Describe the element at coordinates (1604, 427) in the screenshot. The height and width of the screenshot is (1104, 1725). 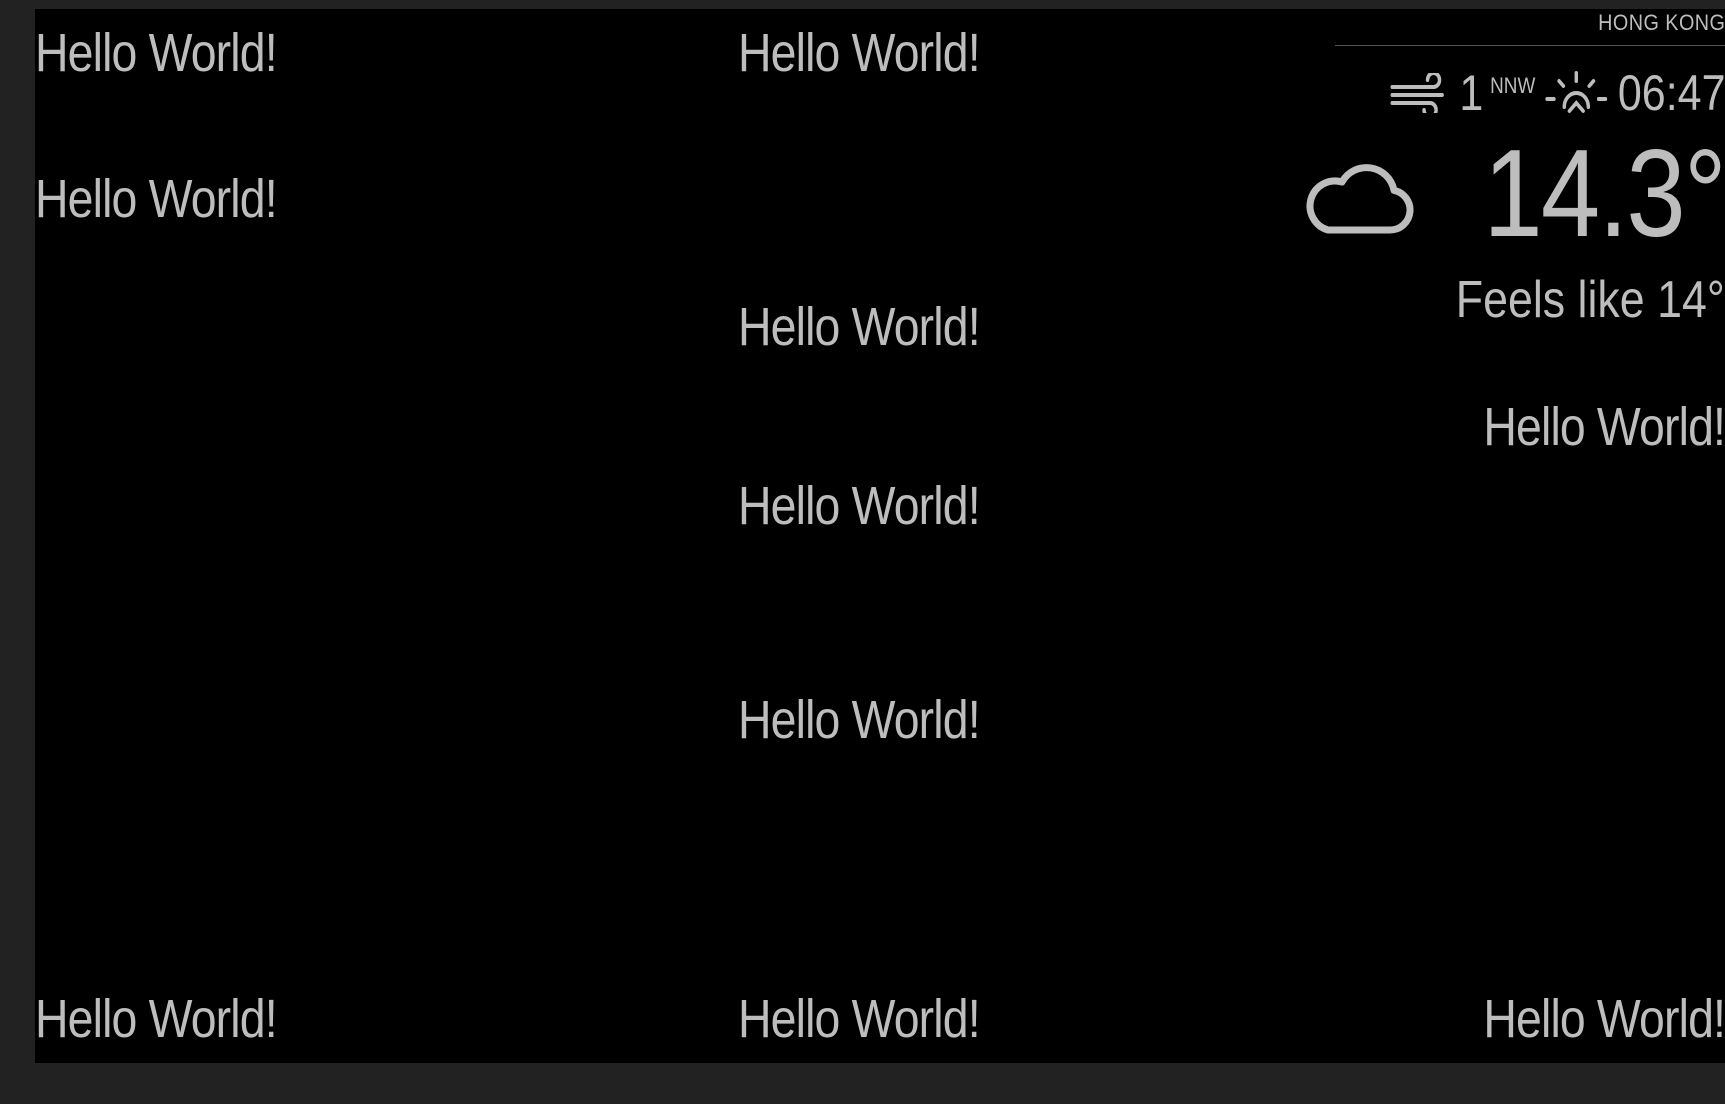
I see `greeting-upper-right: Hello World!` at that location.